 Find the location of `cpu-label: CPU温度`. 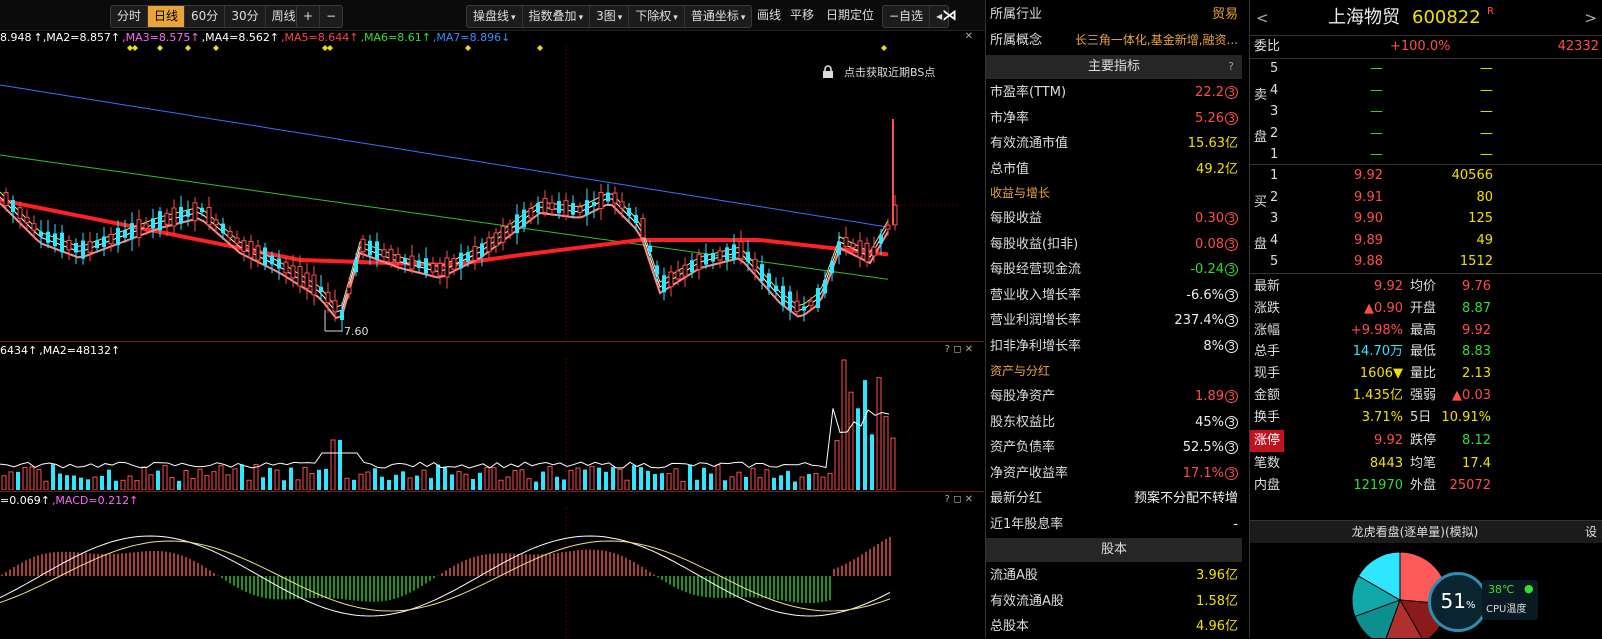

cpu-label: CPU温度 is located at coordinates (1506, 609).